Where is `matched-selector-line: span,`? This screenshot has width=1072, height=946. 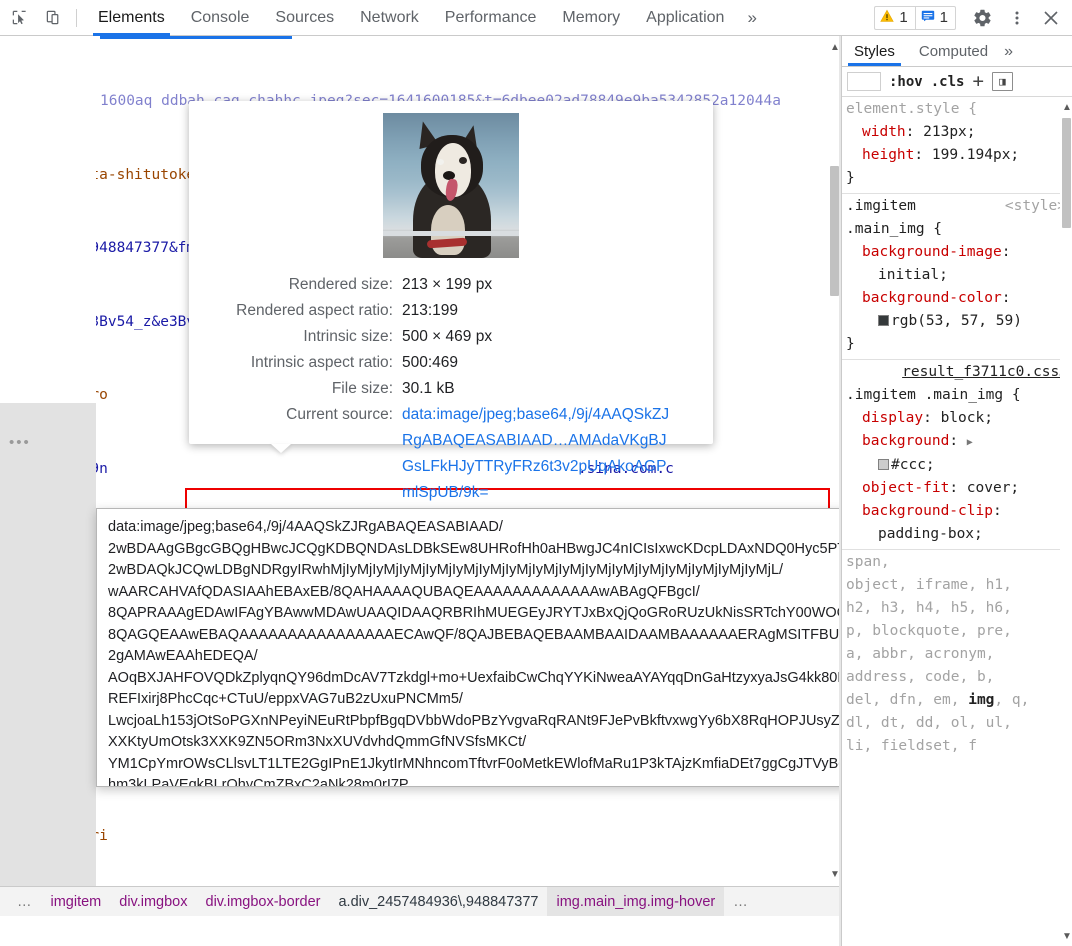 matched-selector-line: span, is located at coordinates (959, 562).